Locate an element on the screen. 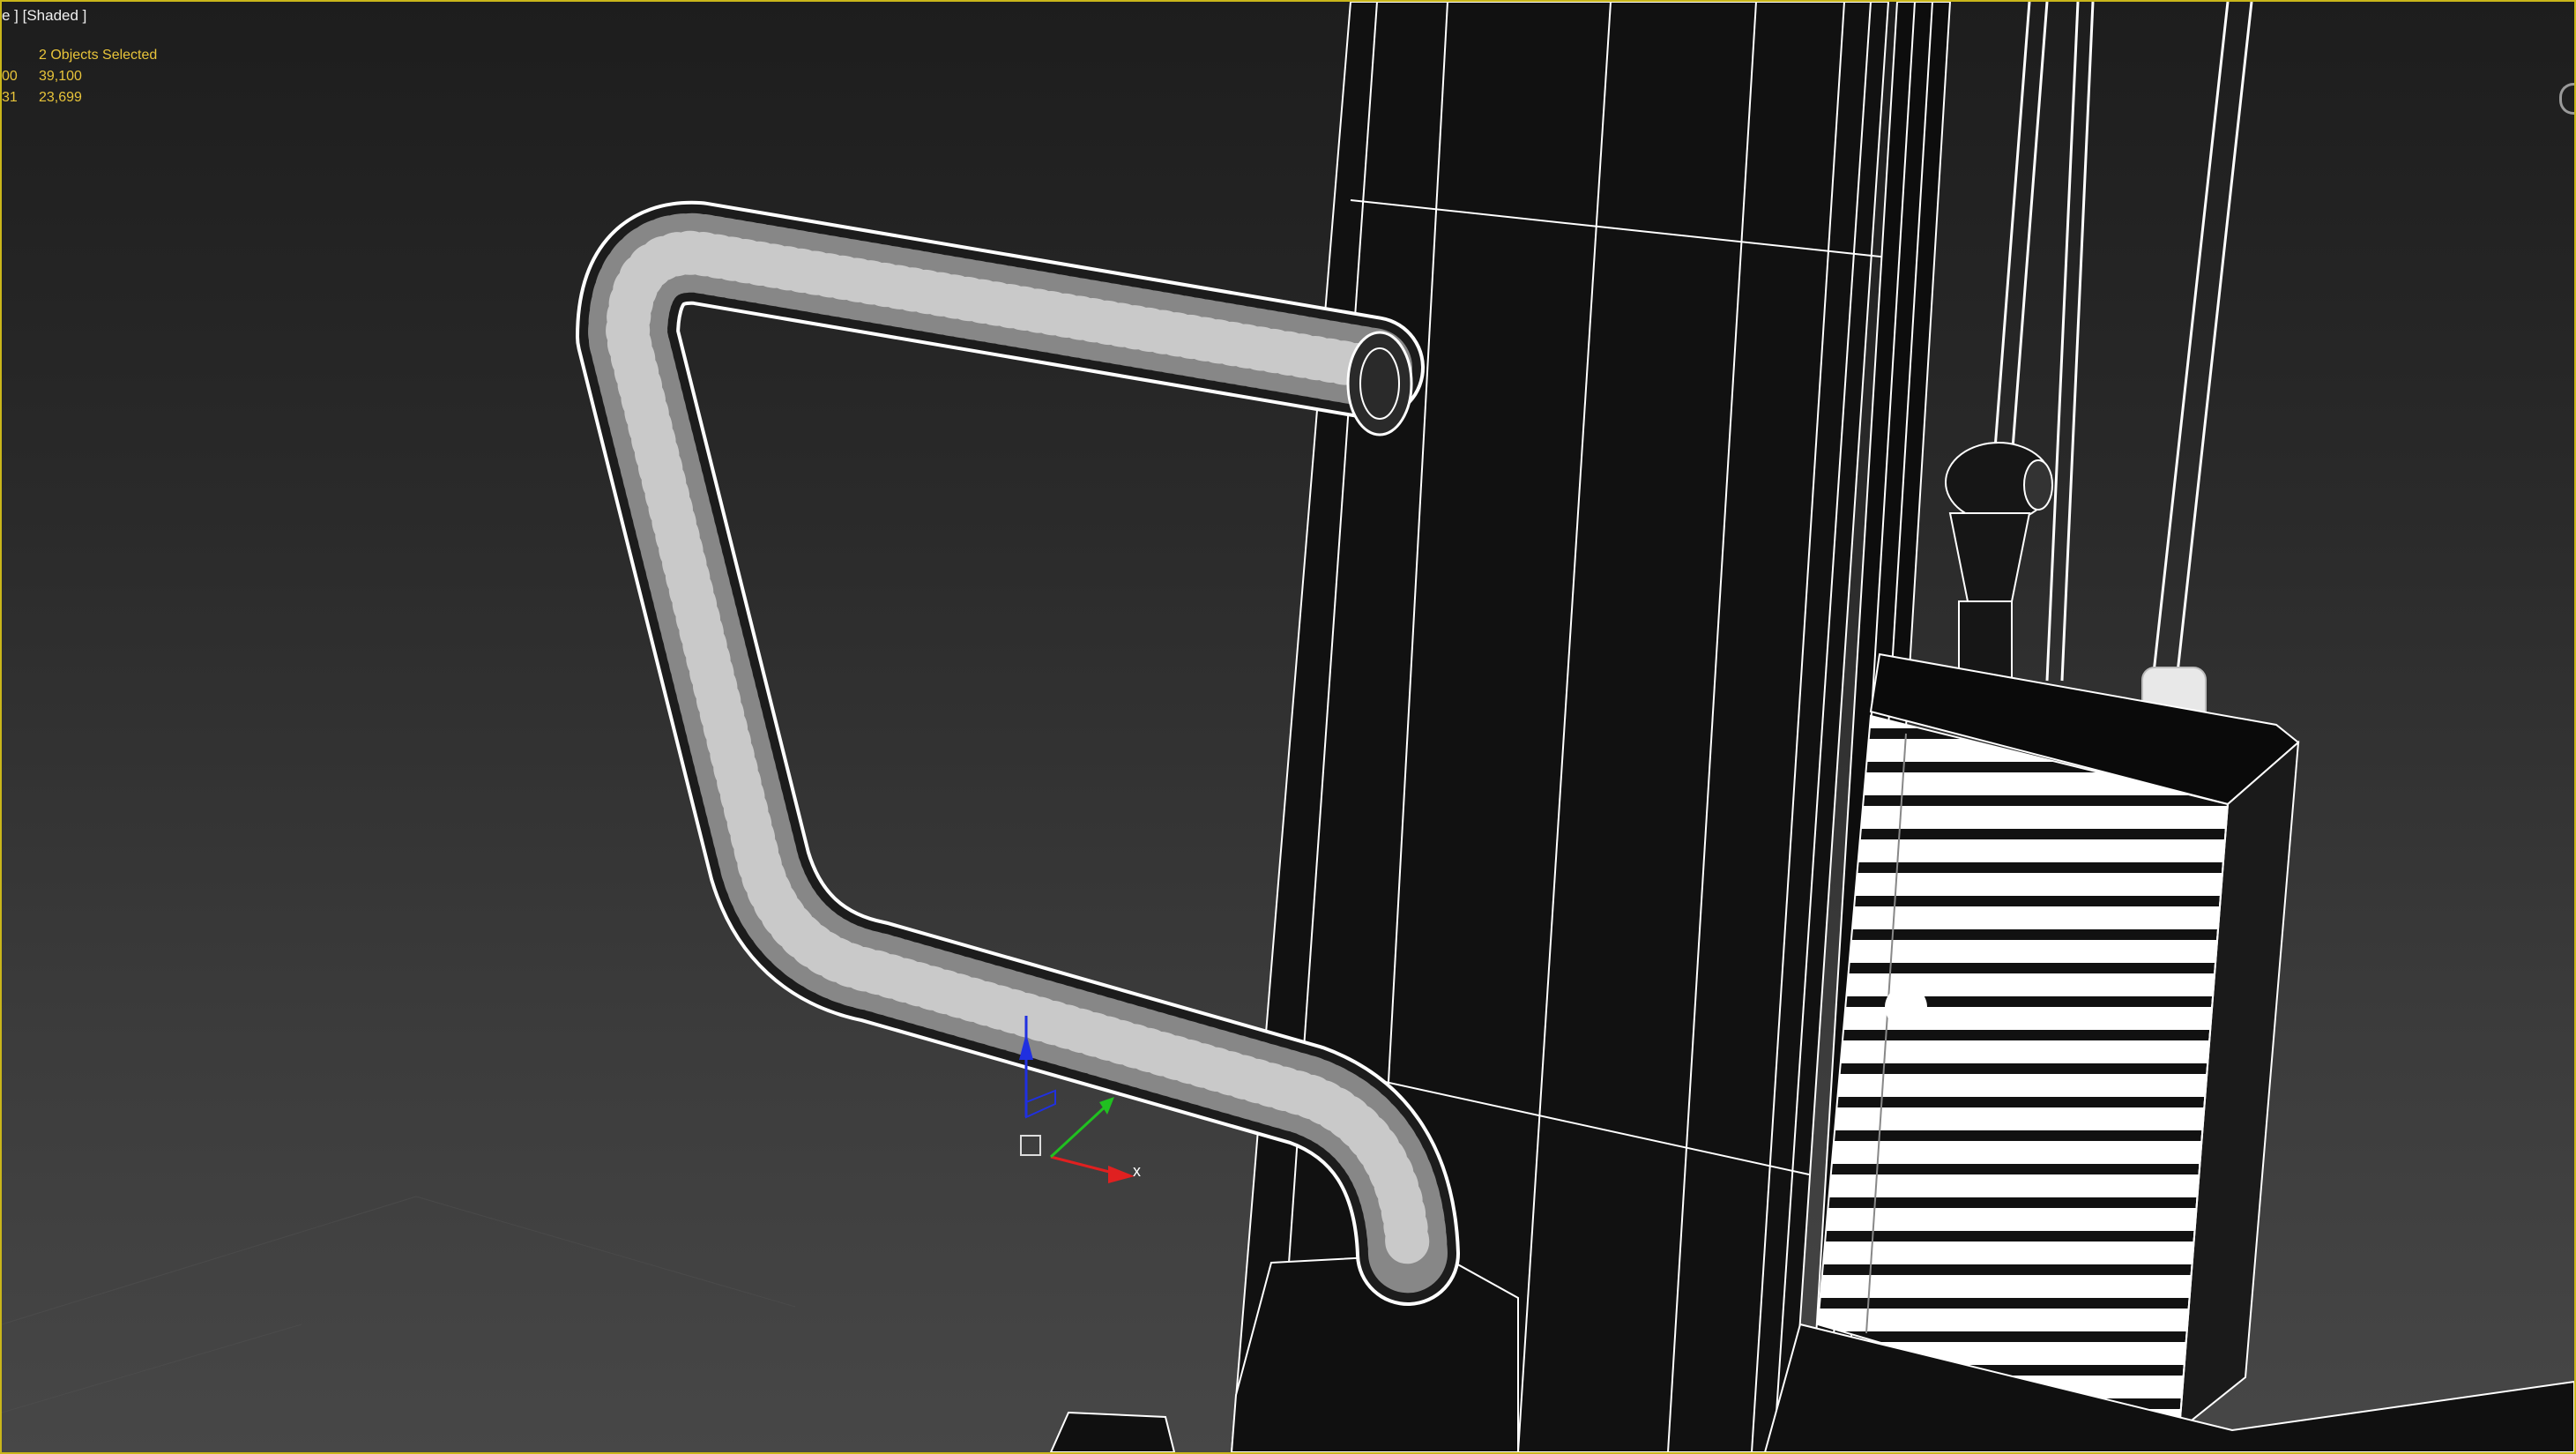 Image resolution: width=2576 pixels, height=1454 pixels. cables is located at coordinates (2123, 342).